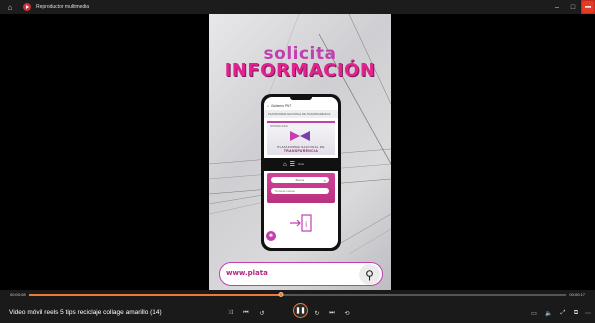  What do you see at coordinates (285, 164) in the screenshot?
I see `house-icon: ⌂` at bounding box center [285, 164].